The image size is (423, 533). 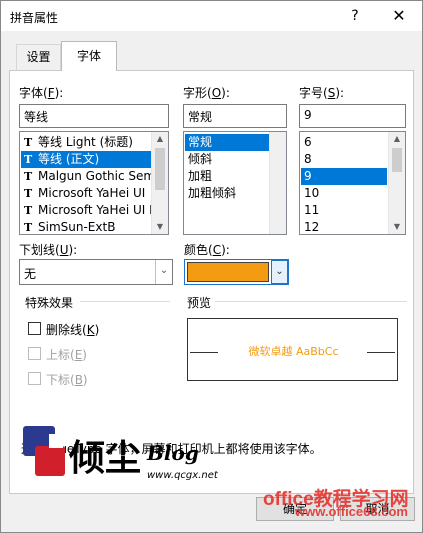 I want to click on font-input: 等线, so click(x=94, y=116).